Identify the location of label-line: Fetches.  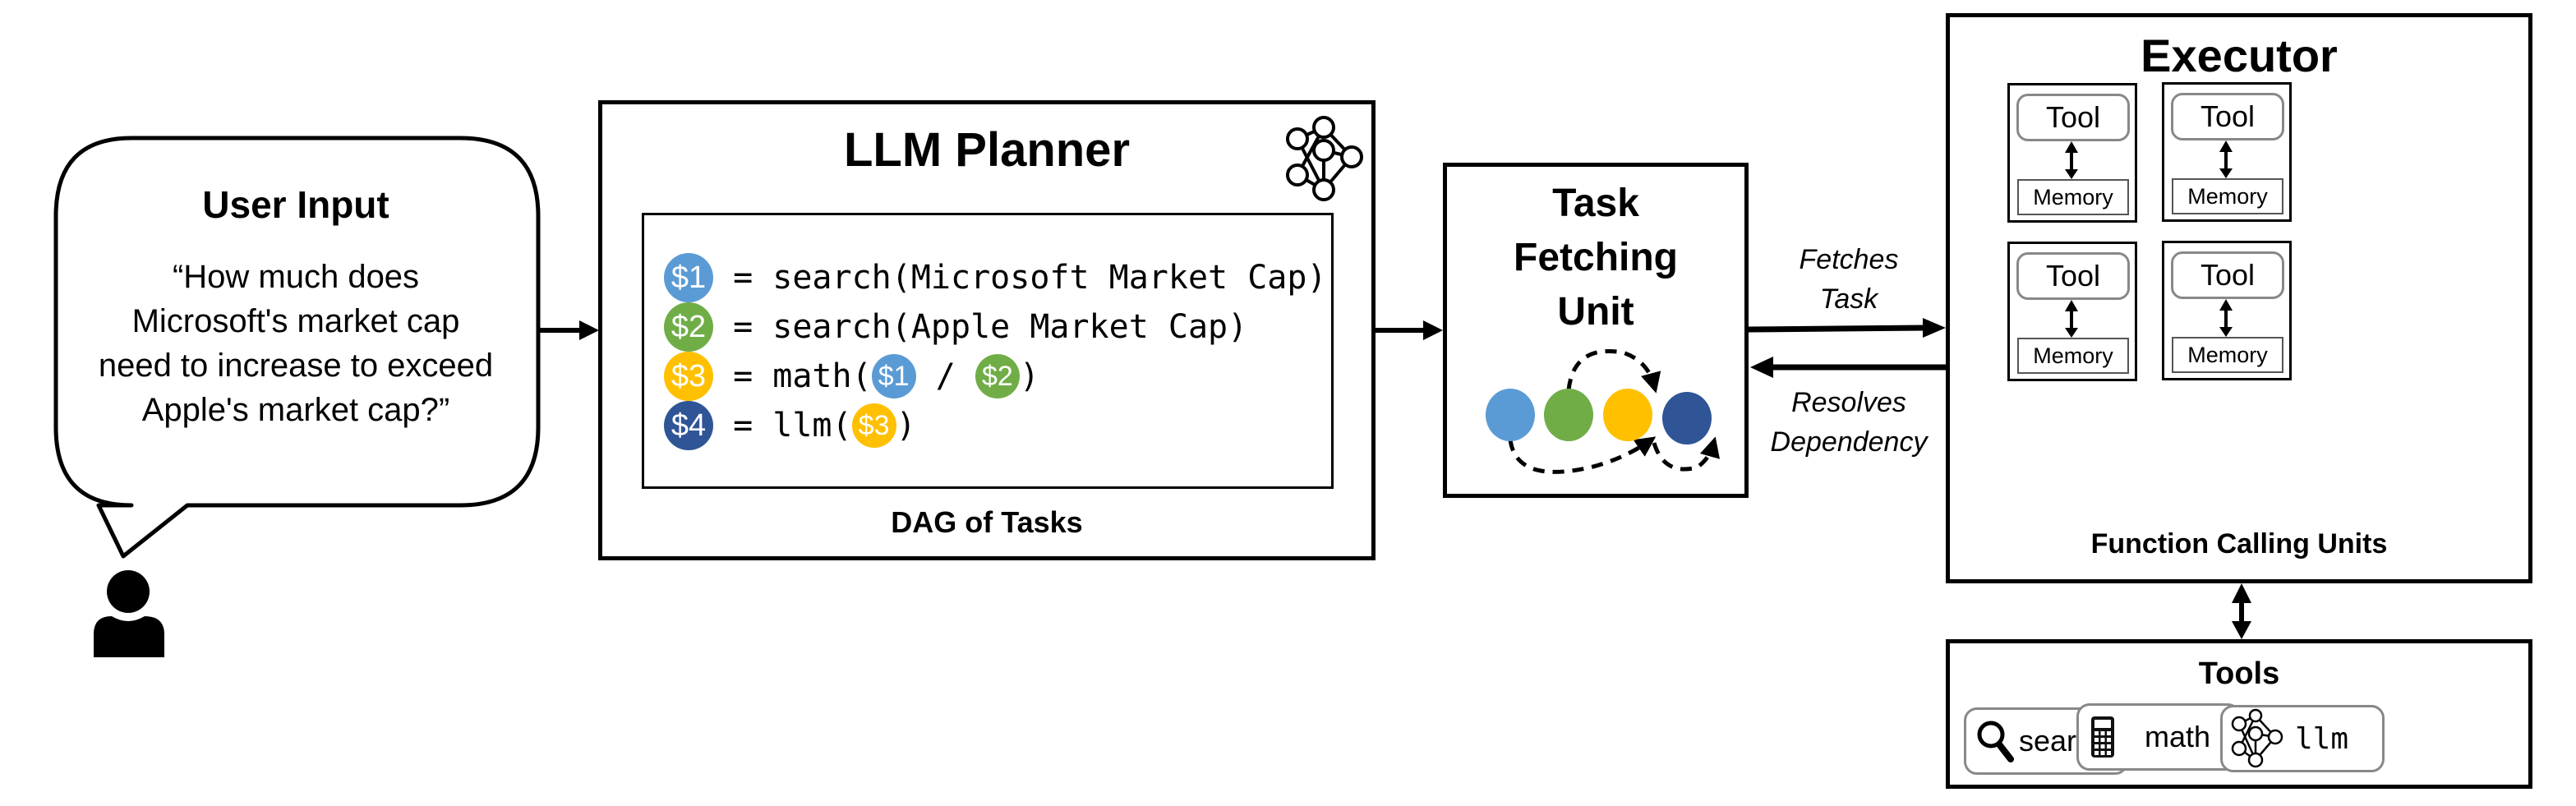
(1849, 259).